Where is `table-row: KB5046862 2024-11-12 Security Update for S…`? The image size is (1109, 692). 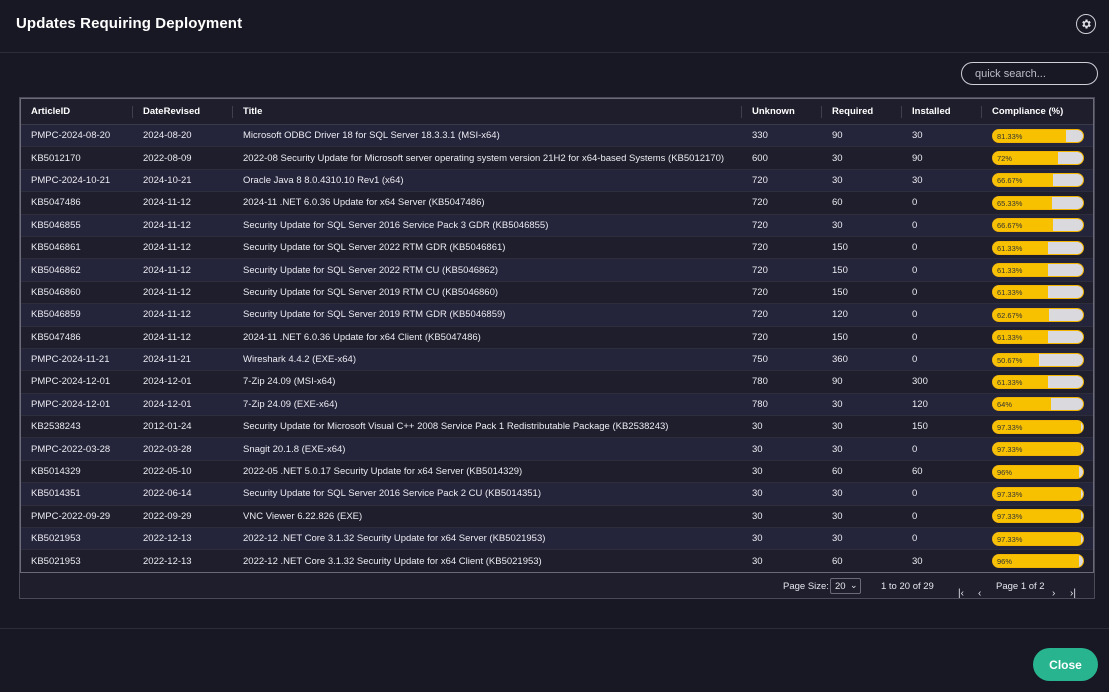 table-row: KB5046862 2024-11-12 Security Update for S… is located at coordinates (557, 270).